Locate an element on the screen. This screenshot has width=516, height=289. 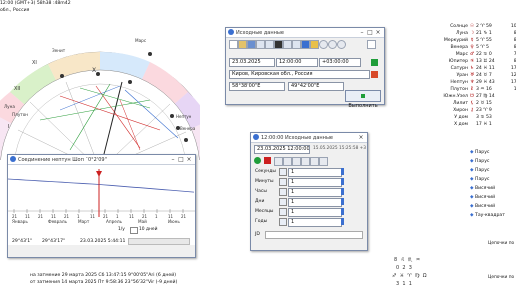
scrollbar is located at coordinates (159, 241).